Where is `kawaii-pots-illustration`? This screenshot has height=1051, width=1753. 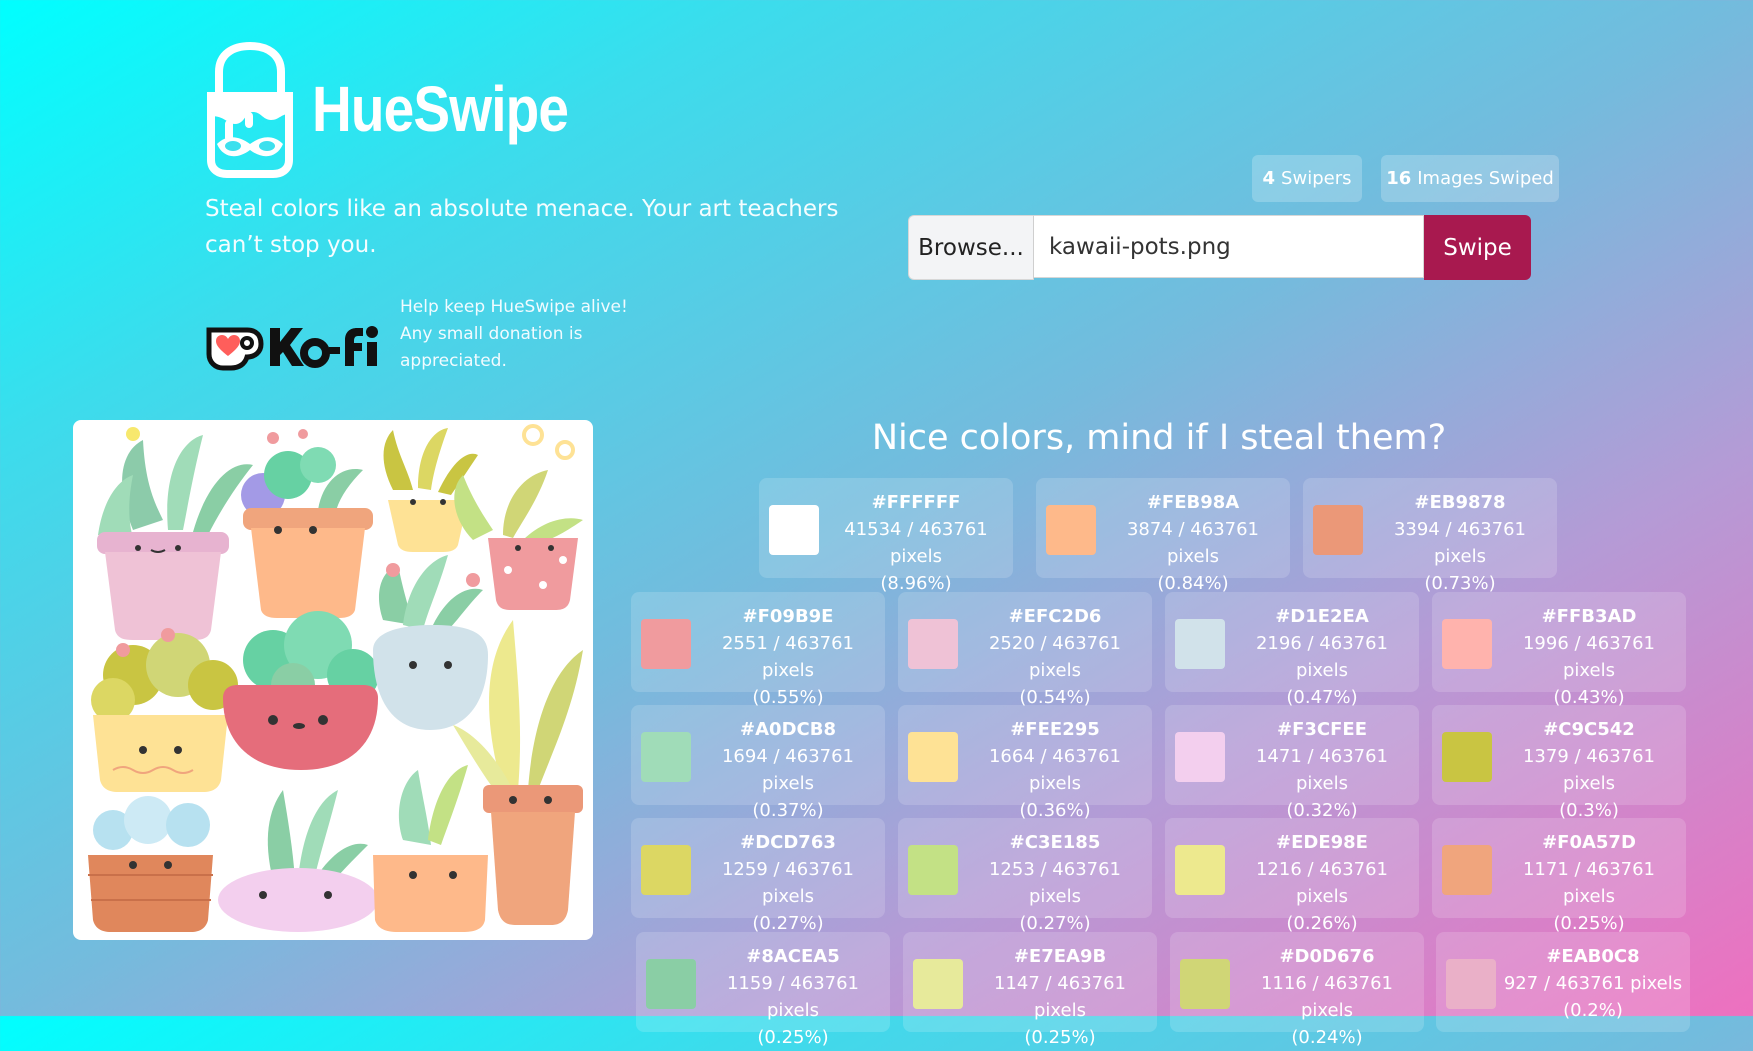
kawaii-pots-illustration is located at coordinates (335, 678).